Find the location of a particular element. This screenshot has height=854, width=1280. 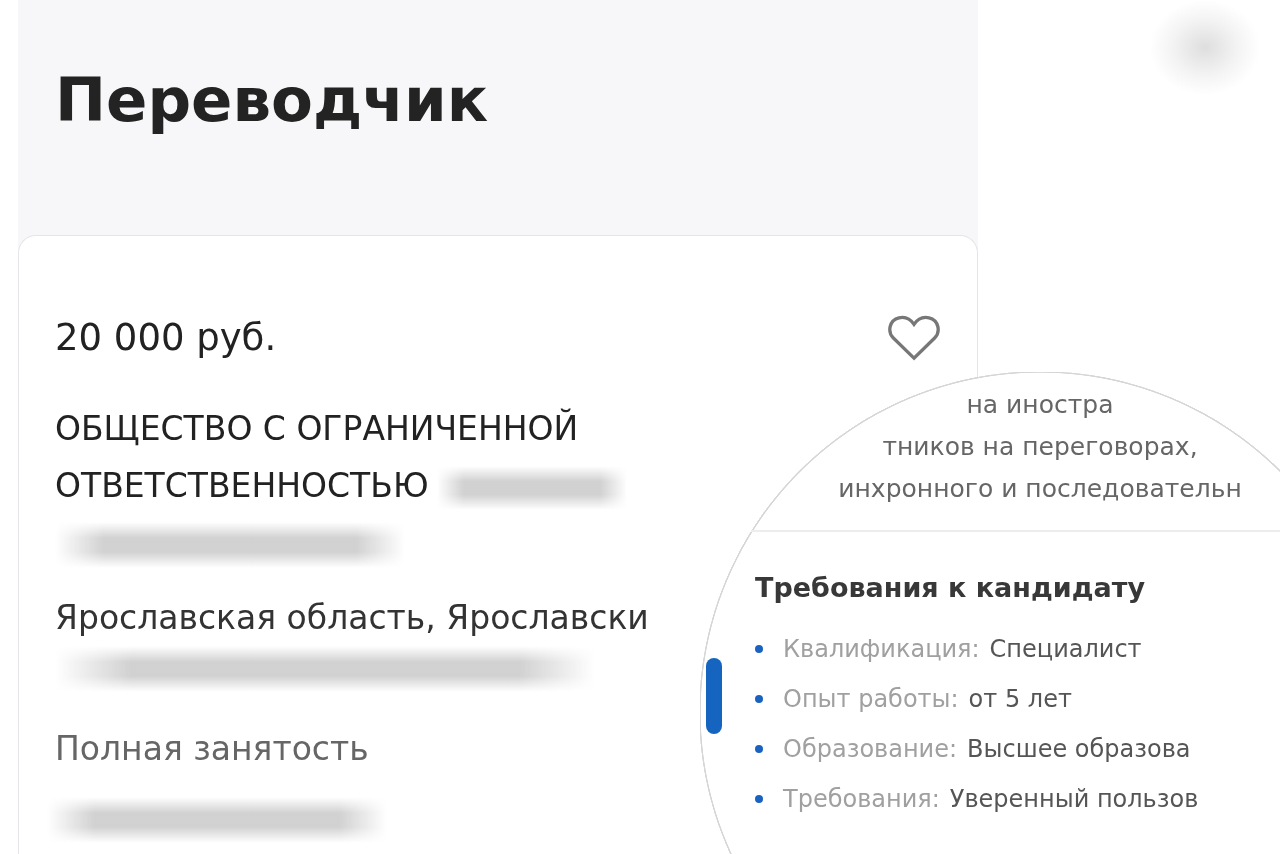

description-text: на иностра is located at coordinates (1040, 405).